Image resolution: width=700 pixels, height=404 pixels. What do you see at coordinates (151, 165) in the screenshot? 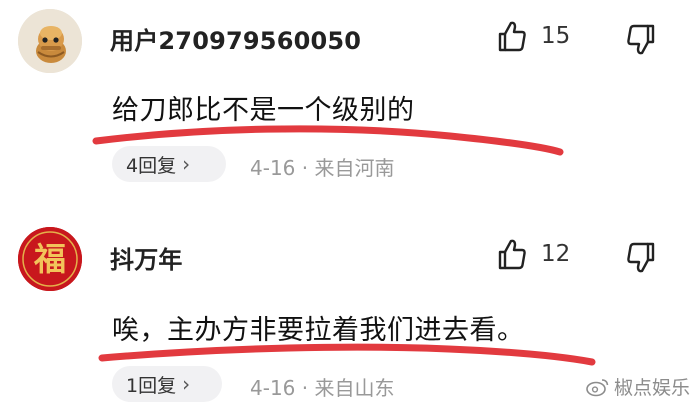
I see `replies-label: 4回复` at bounding box center [151, 165].